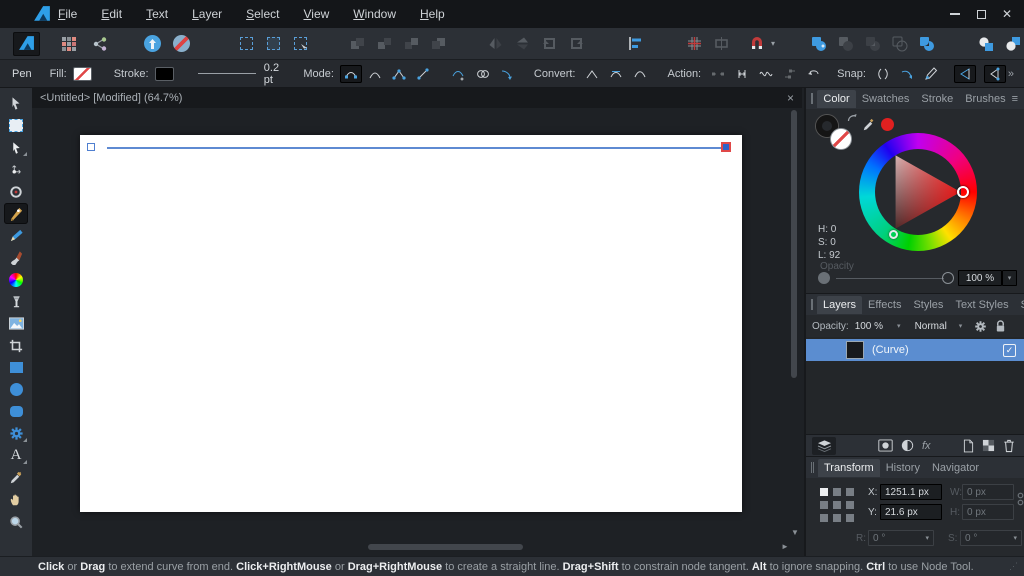 The image size is (1024, 576). What do you see at coordinates (766, 74) in the screenshot?
I see `action-smooth-button` at bounding box center [766, 74].